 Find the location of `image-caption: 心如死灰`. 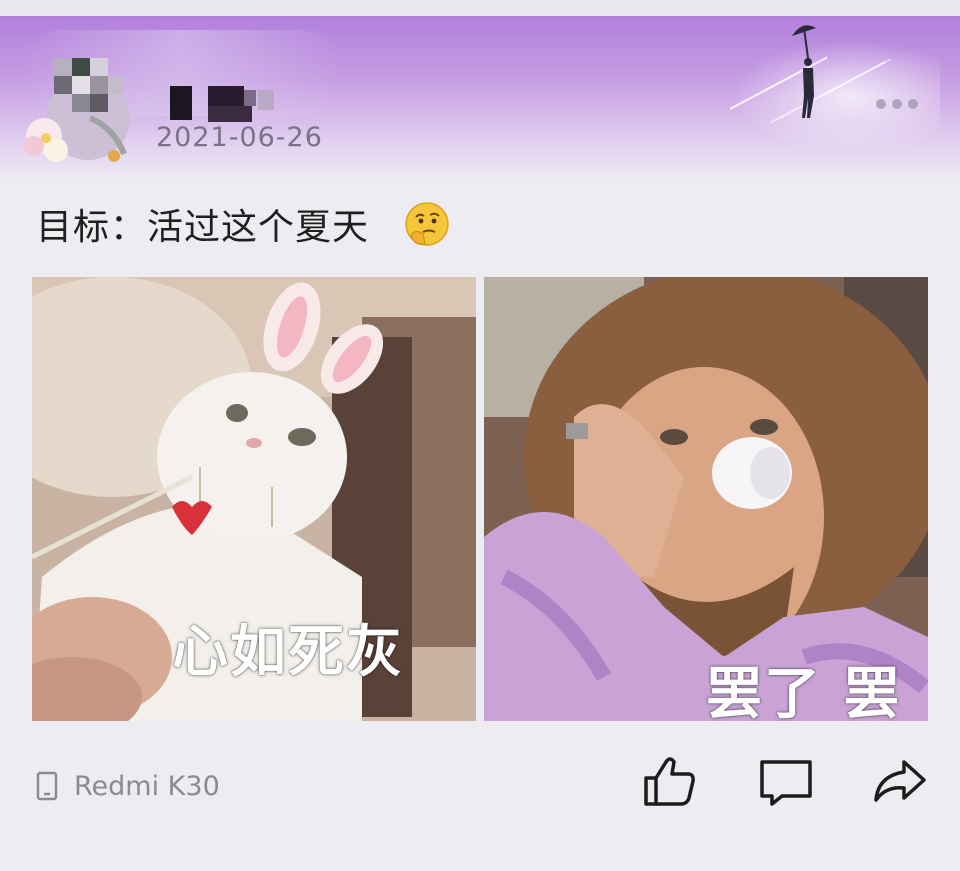

image-caption: 心如死灰 is located at coordinates (288, 652).